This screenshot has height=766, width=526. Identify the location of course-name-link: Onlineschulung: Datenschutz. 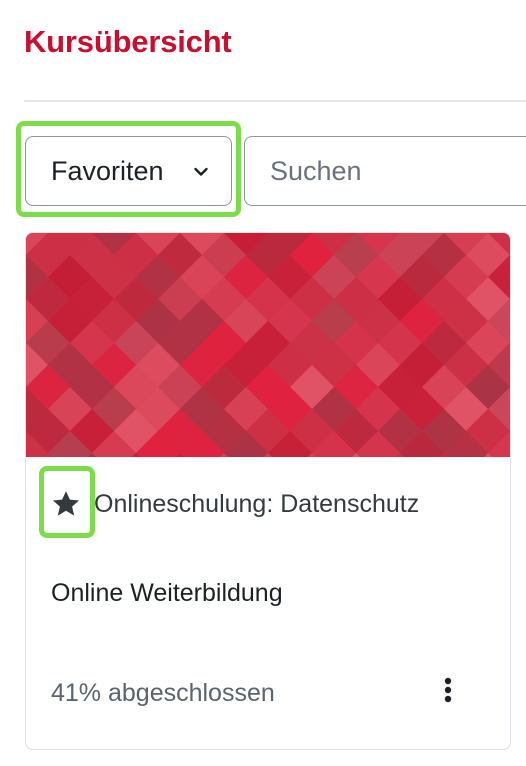
(266, 504).